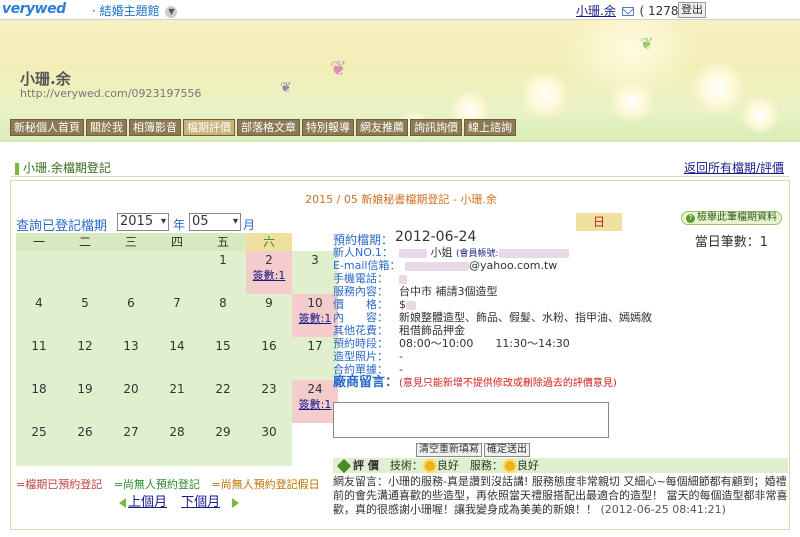 This screenshot has width=800, height=537. What do you see at coordinates (236, 502) in the screenshot?
I see `next-arrow-icon` at bounding box center [236, 502].